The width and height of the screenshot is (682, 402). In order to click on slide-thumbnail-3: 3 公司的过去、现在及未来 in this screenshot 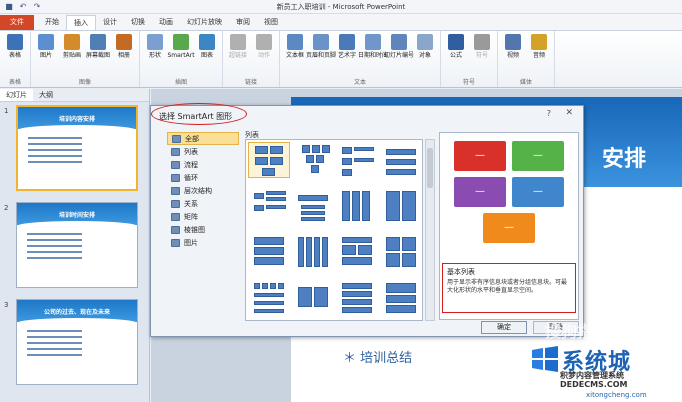, I will do `click(74, 343)`.